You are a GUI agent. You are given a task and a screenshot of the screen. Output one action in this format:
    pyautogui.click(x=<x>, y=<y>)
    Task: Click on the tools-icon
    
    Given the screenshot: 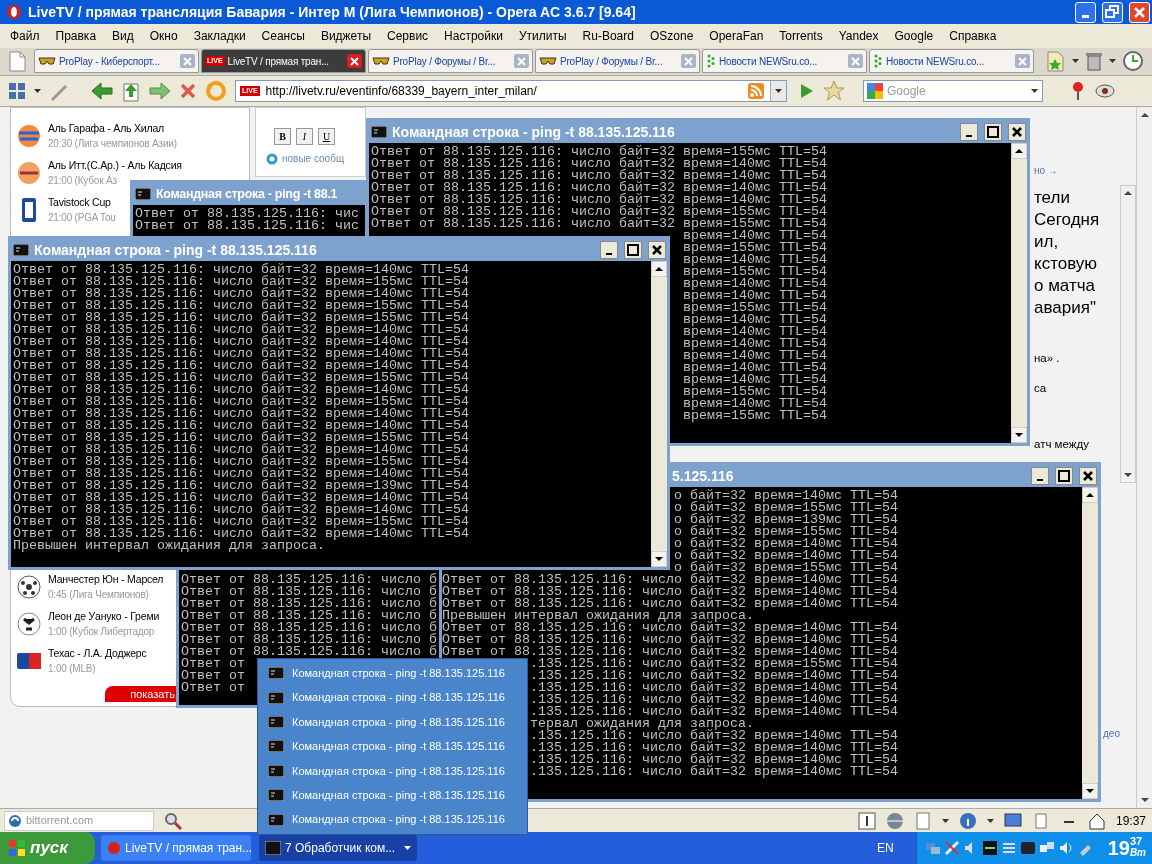 What is the action you would take?
    pyautogui.click(x=951, y=848)
    